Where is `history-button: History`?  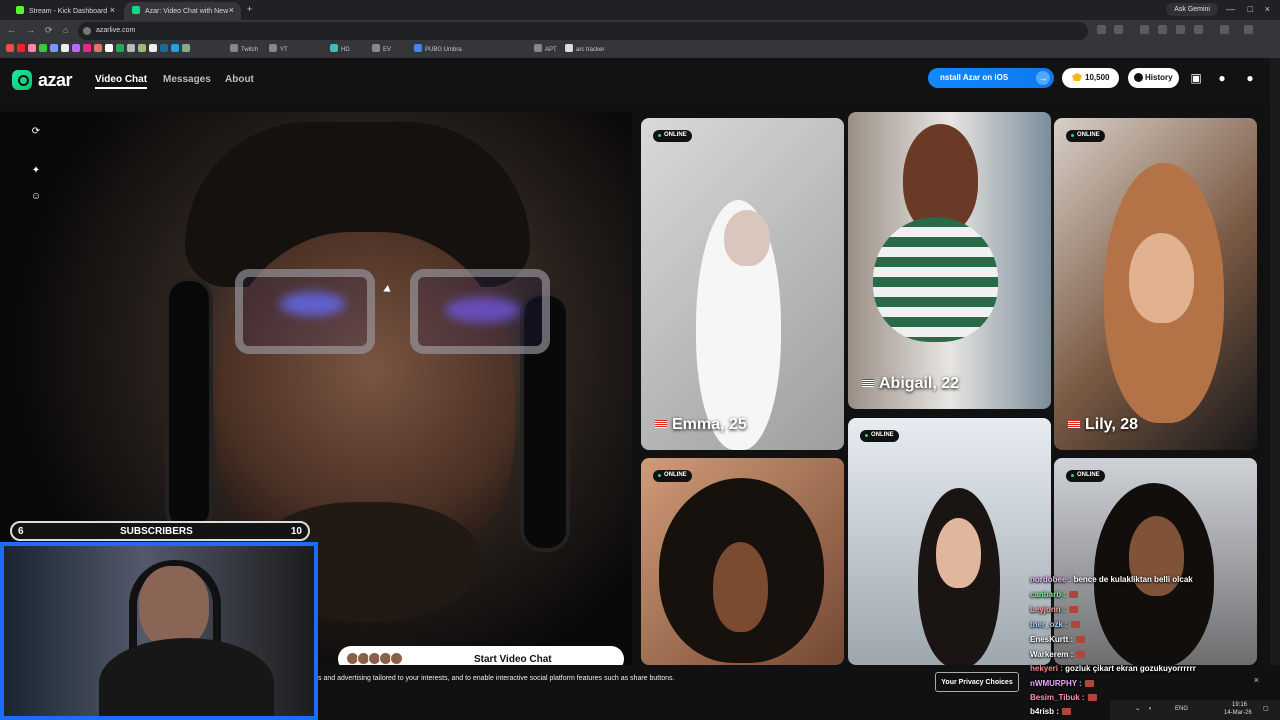 history-button: History is located at coordinates (1153, 78).